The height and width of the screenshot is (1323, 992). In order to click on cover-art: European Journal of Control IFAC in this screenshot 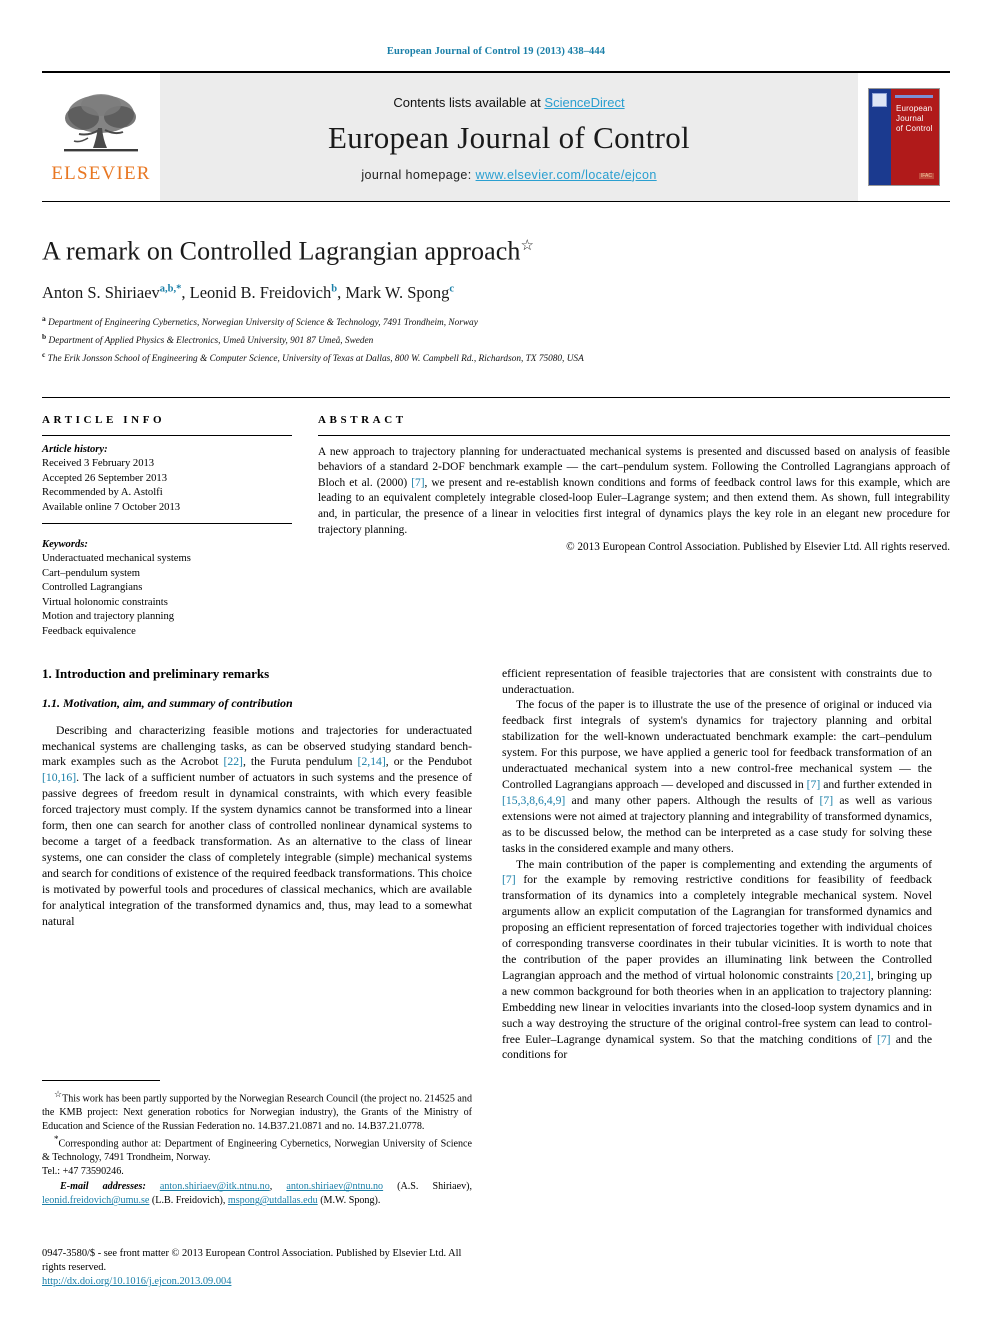, I will do `click(904, 137)`.